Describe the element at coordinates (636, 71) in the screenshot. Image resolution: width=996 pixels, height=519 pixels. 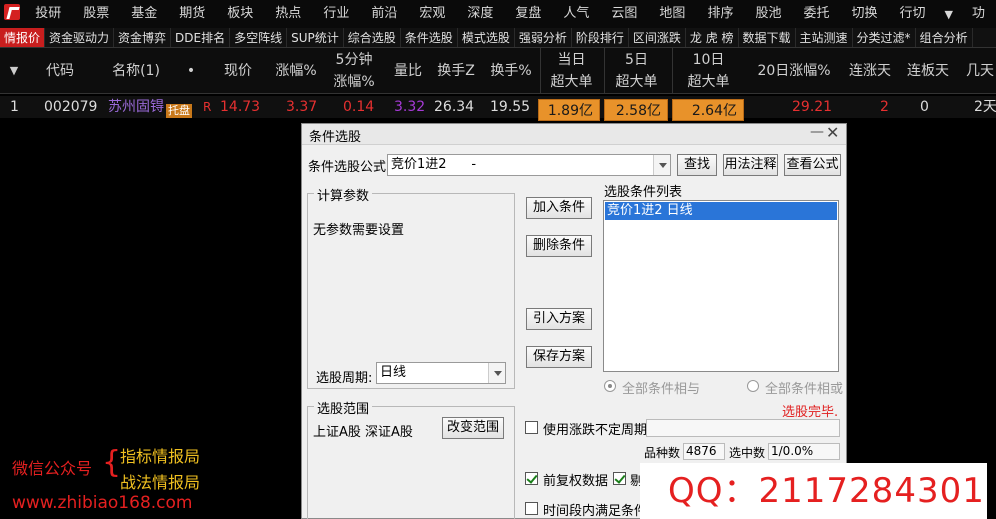
I see `col-5d-large: 5日 超大单` at that location.